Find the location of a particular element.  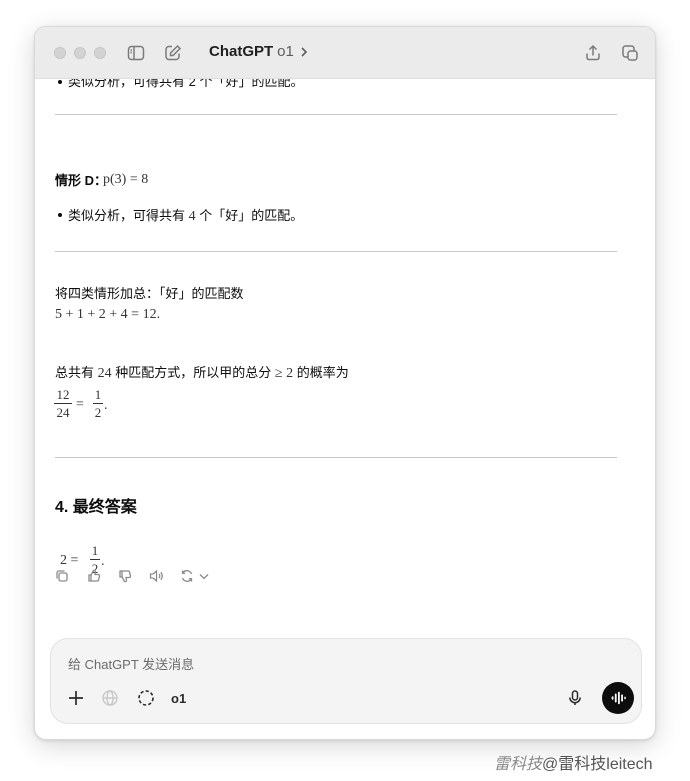

watermark: 雷科技@雷科技leitech is located at coordinates (573, 764).